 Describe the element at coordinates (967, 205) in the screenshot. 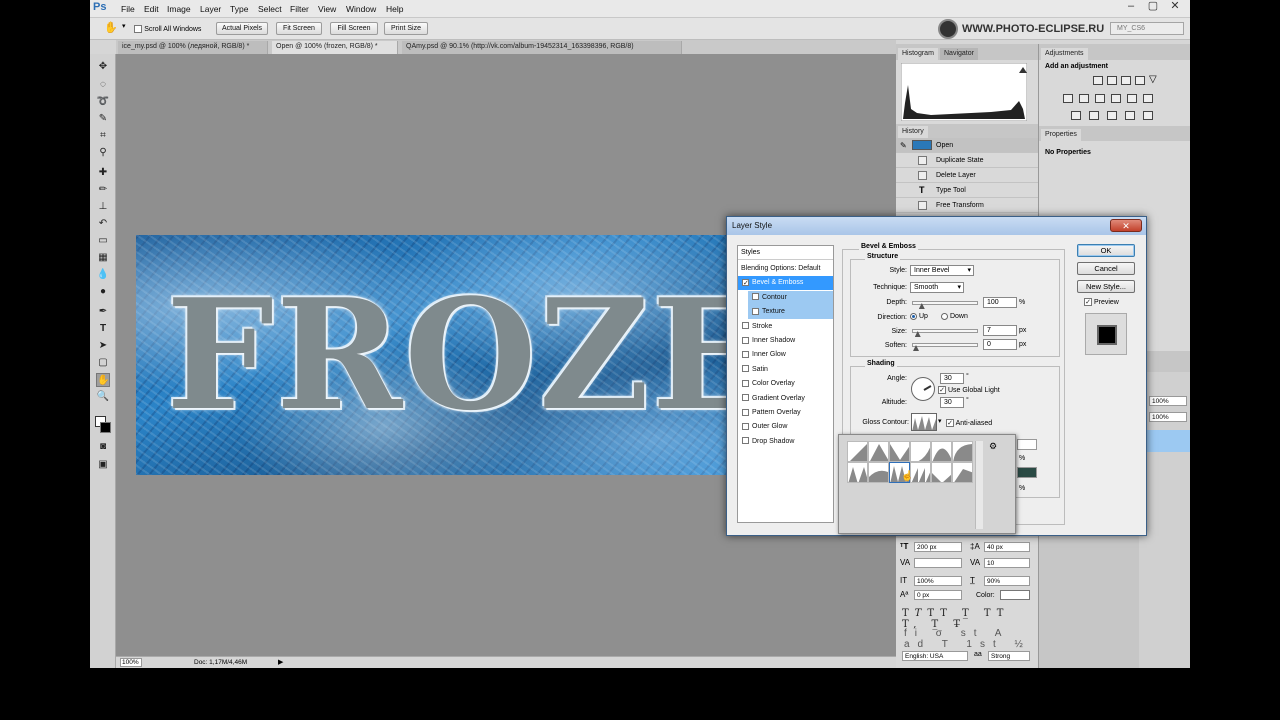

I see `history-state-transform: Free Transform` at that location.